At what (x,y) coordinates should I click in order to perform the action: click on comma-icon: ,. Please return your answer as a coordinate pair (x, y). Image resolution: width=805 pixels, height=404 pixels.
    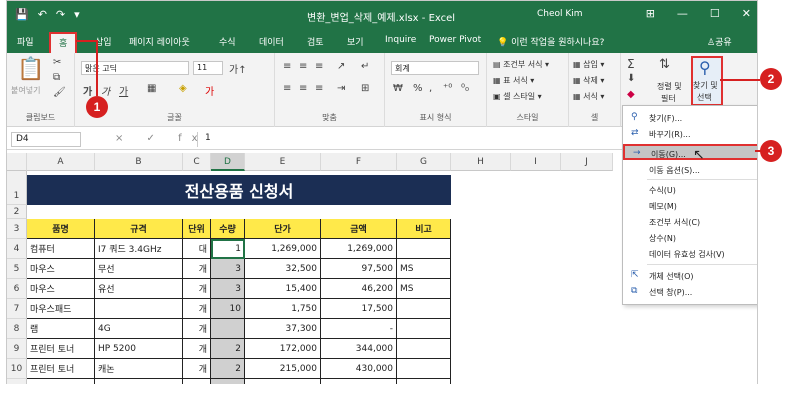
    Looking at the image, I should click on (430, 88).